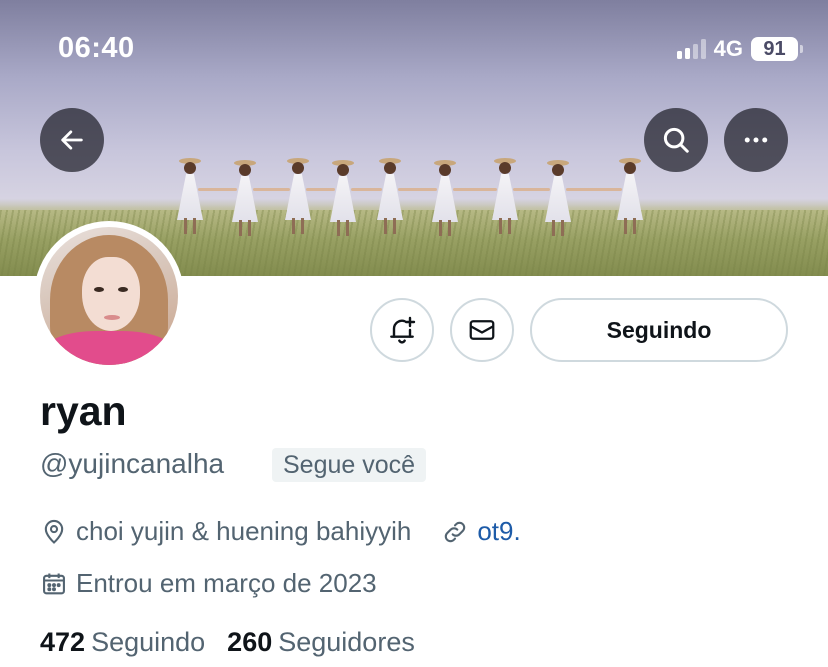  Describe the element at coordinates (250, 642) in the screenshot. I see `followers-count: 260` at that location.